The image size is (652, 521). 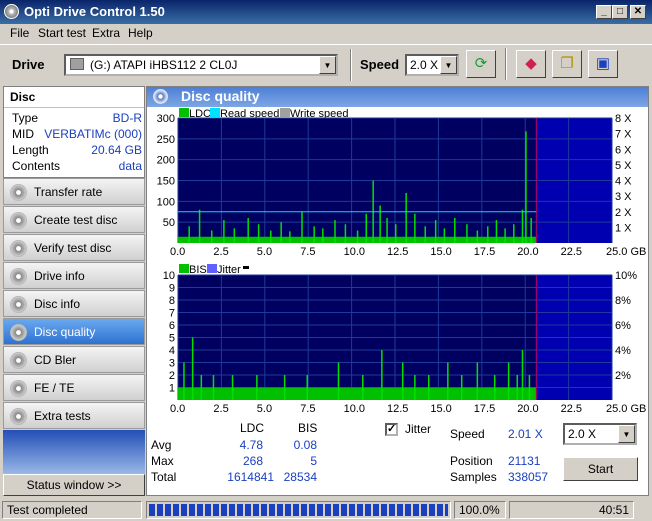 What do you see at coordinates (172, 364) in the screenshot?
I see `y-tick-label: 3` at bounding box center [172, 364].